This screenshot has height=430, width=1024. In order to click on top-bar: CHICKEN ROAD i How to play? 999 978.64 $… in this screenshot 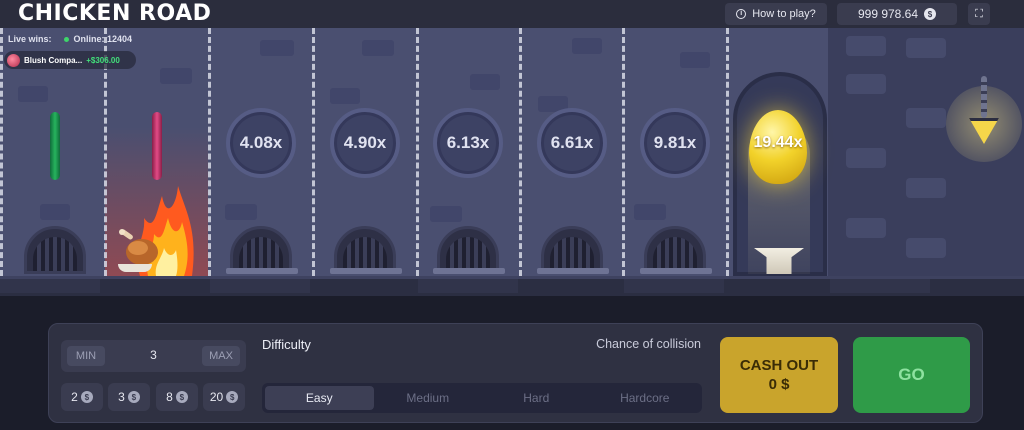, I will do `click(512, 14)`.